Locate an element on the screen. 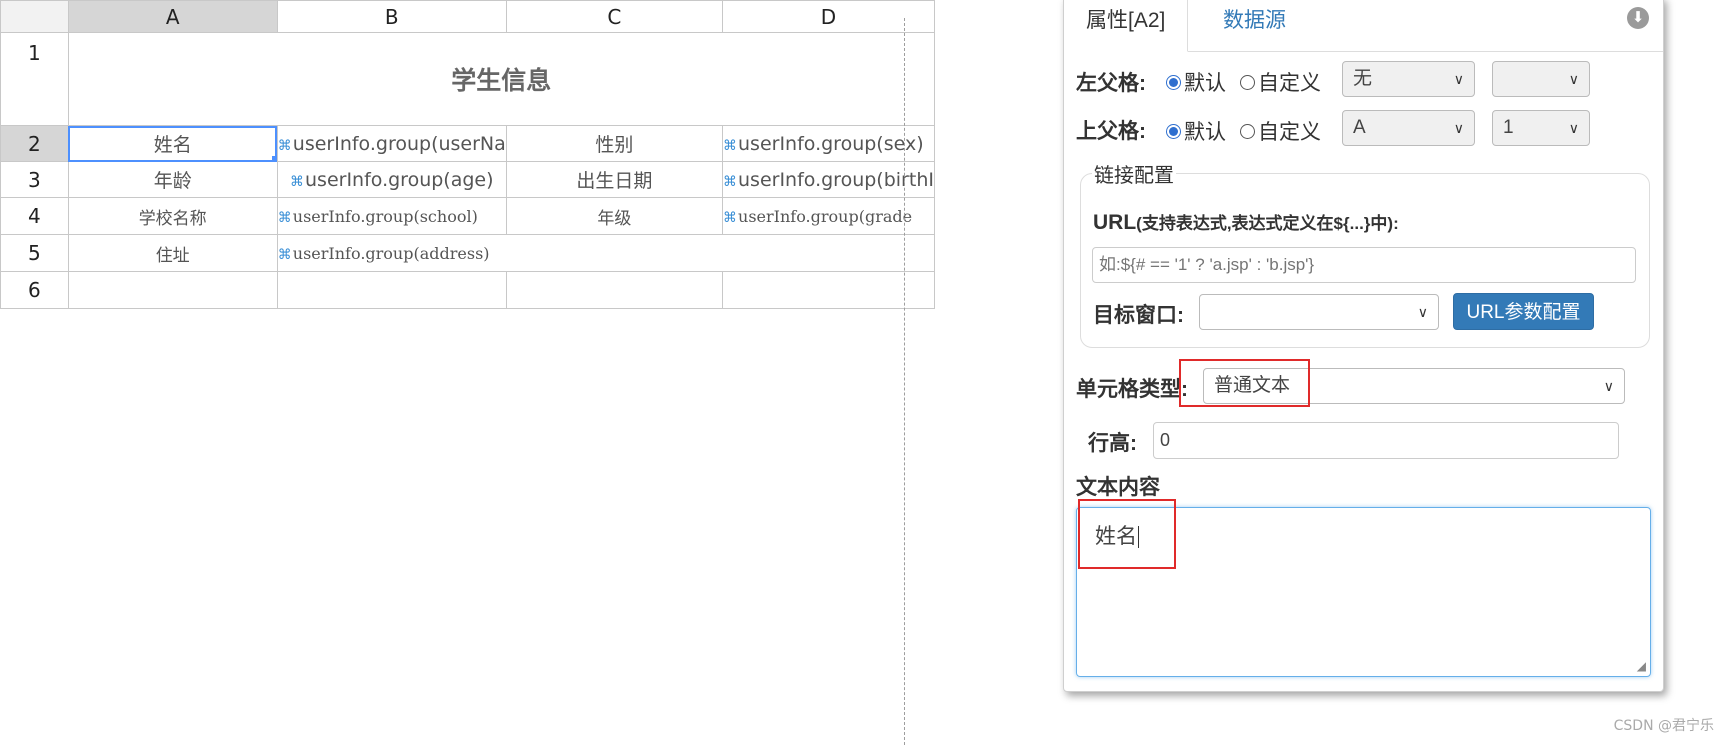  left-parent-label: 左父格: is located at coordinates (1111, 83).